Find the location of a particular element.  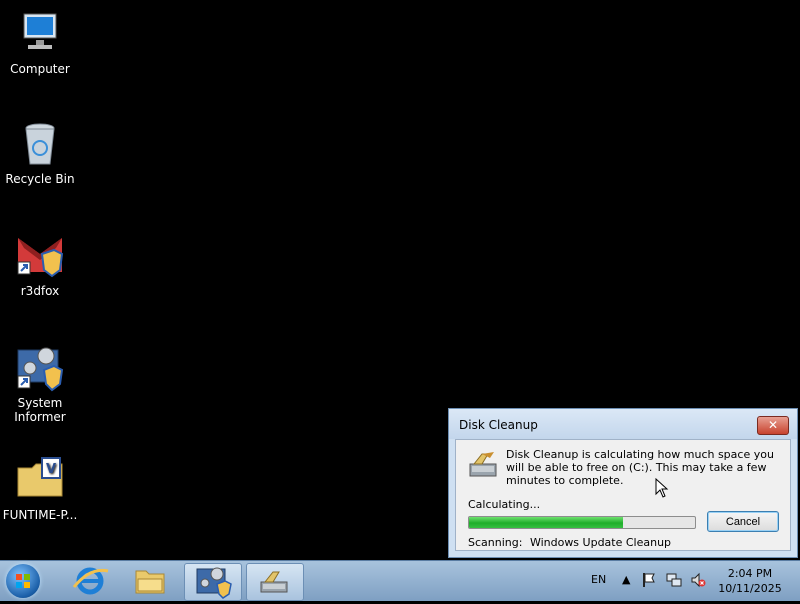

computer-icon is located at coordinates (40, 34).